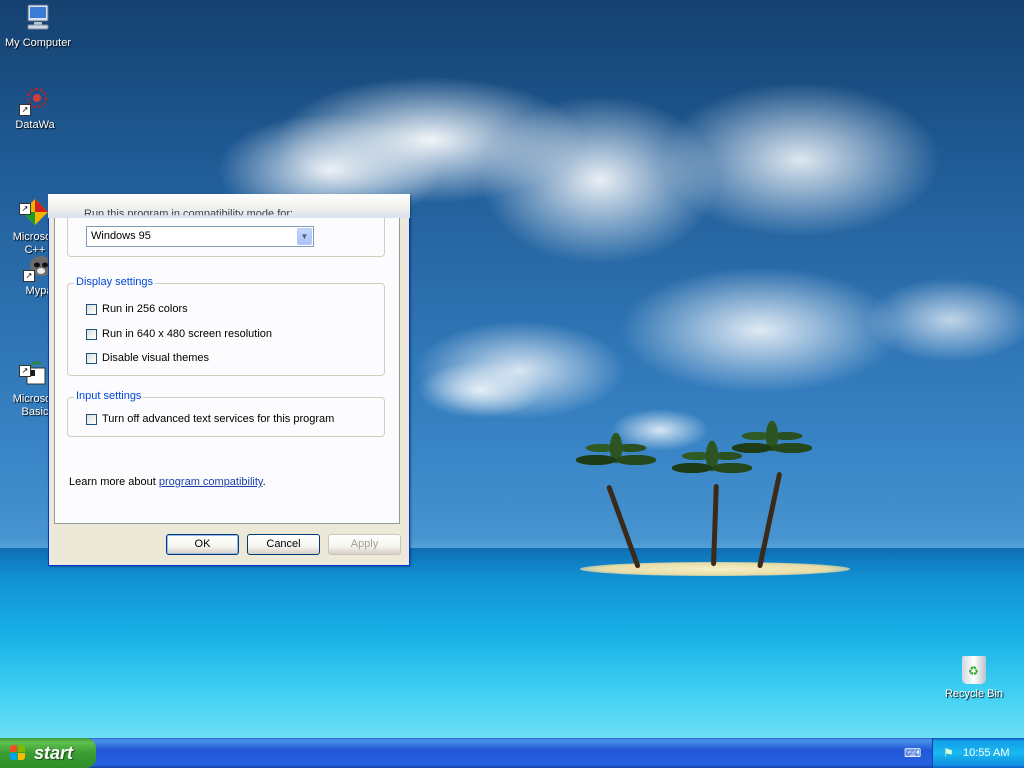 Image resolution: width=1024 pixels, height=768 pixels. Describe the element at coordinates (54, 753) in the screenshot. I see `start-label: start` at that location.